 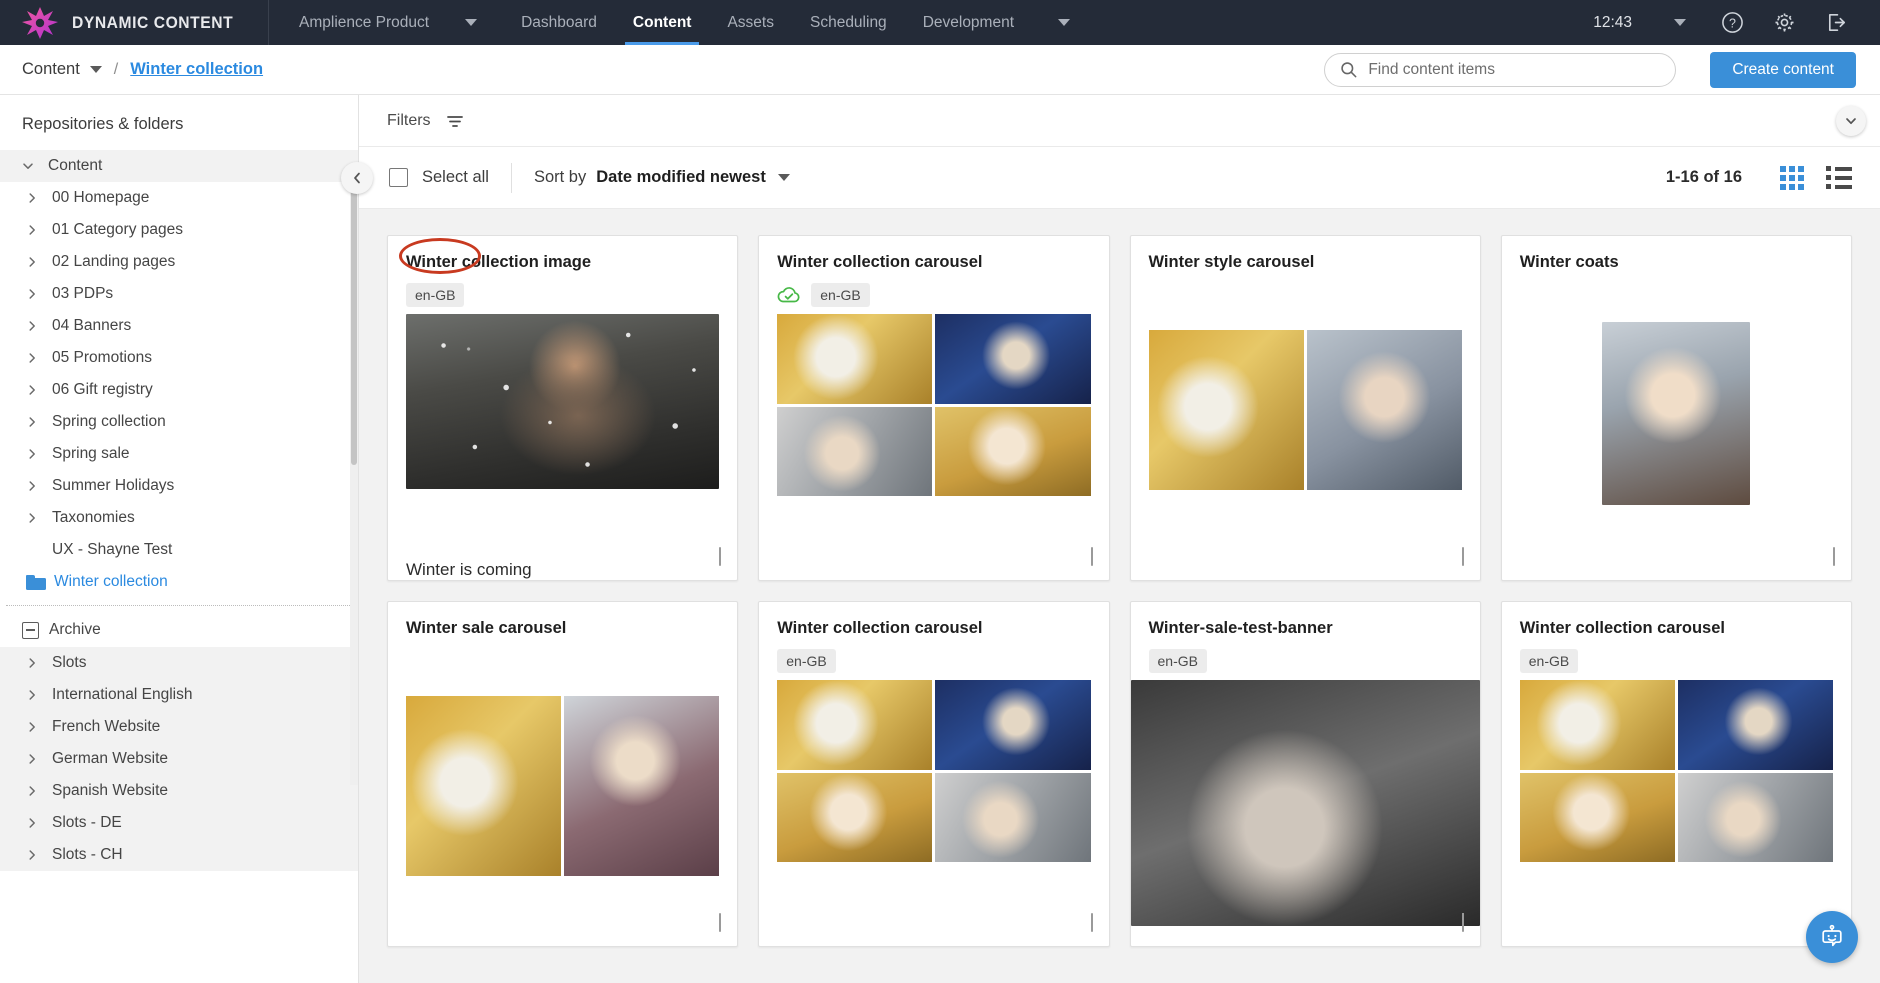 I want to click on sidebar-item-french-website: French Website, so click(x=179, y=727).